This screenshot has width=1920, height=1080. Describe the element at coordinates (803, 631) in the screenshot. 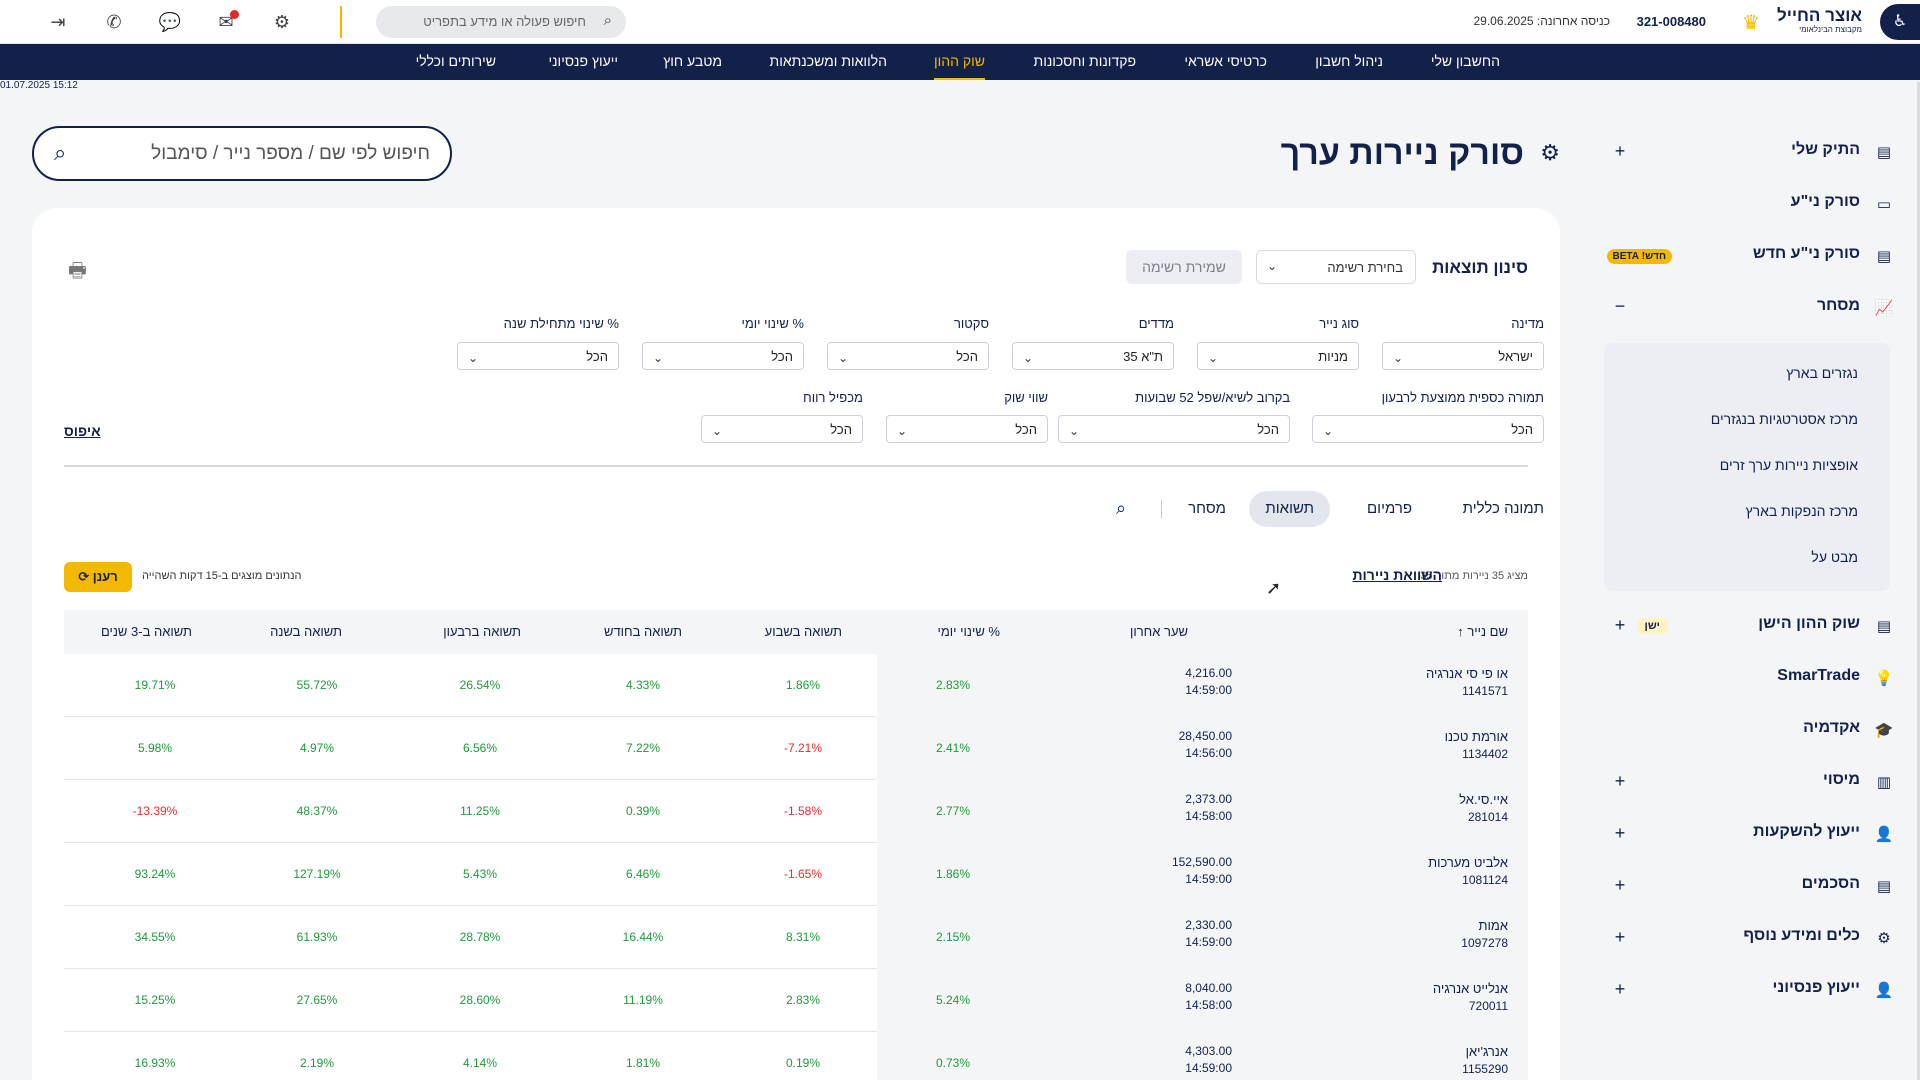

I see `column-header-week-return: תשואה בשבוע` at that location.